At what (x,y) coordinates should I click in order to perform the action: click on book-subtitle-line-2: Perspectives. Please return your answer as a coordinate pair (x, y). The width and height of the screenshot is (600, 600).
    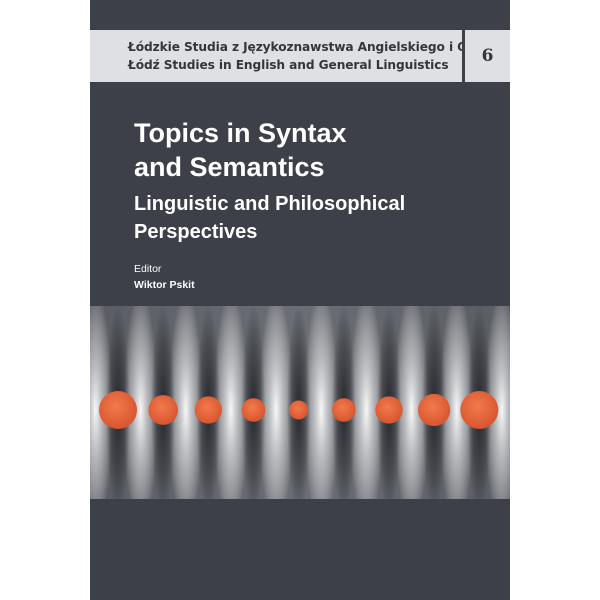
    Looking at the image, I should click on (196, 232).